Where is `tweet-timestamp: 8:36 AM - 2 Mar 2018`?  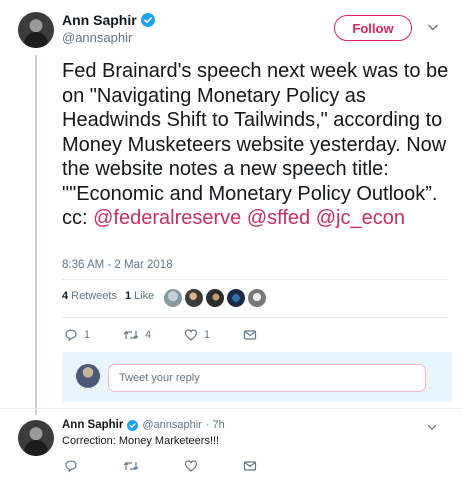 tweet-timestamp: 8:36 AM - 2 Mar 2018 is located at coordinates (117, 265).